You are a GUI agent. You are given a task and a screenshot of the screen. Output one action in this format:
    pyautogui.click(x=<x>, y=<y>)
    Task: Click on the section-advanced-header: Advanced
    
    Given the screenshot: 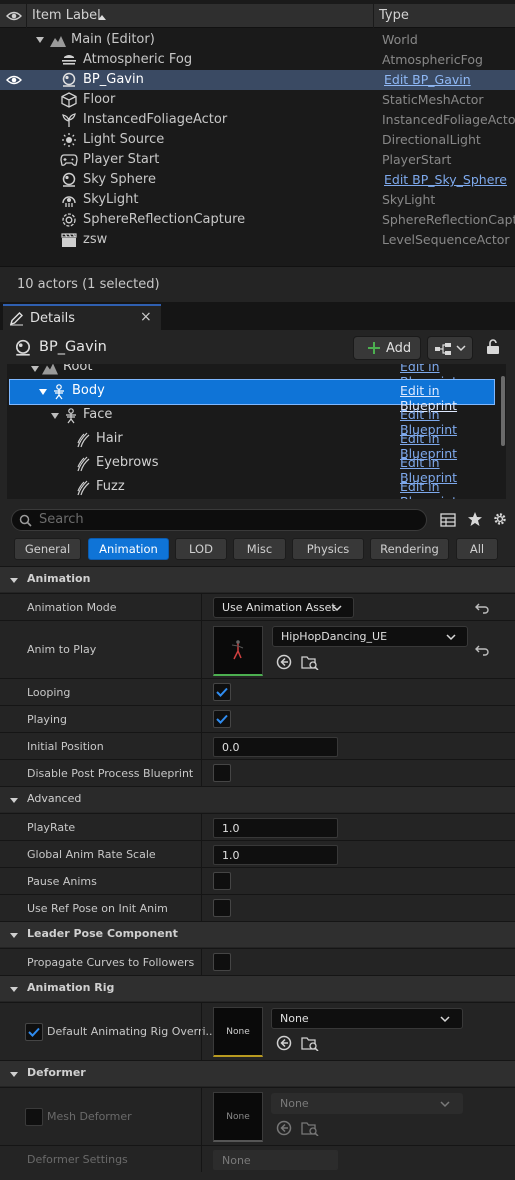 What is the action you would take?
    pyautogui.click(x=257, y=799)
    